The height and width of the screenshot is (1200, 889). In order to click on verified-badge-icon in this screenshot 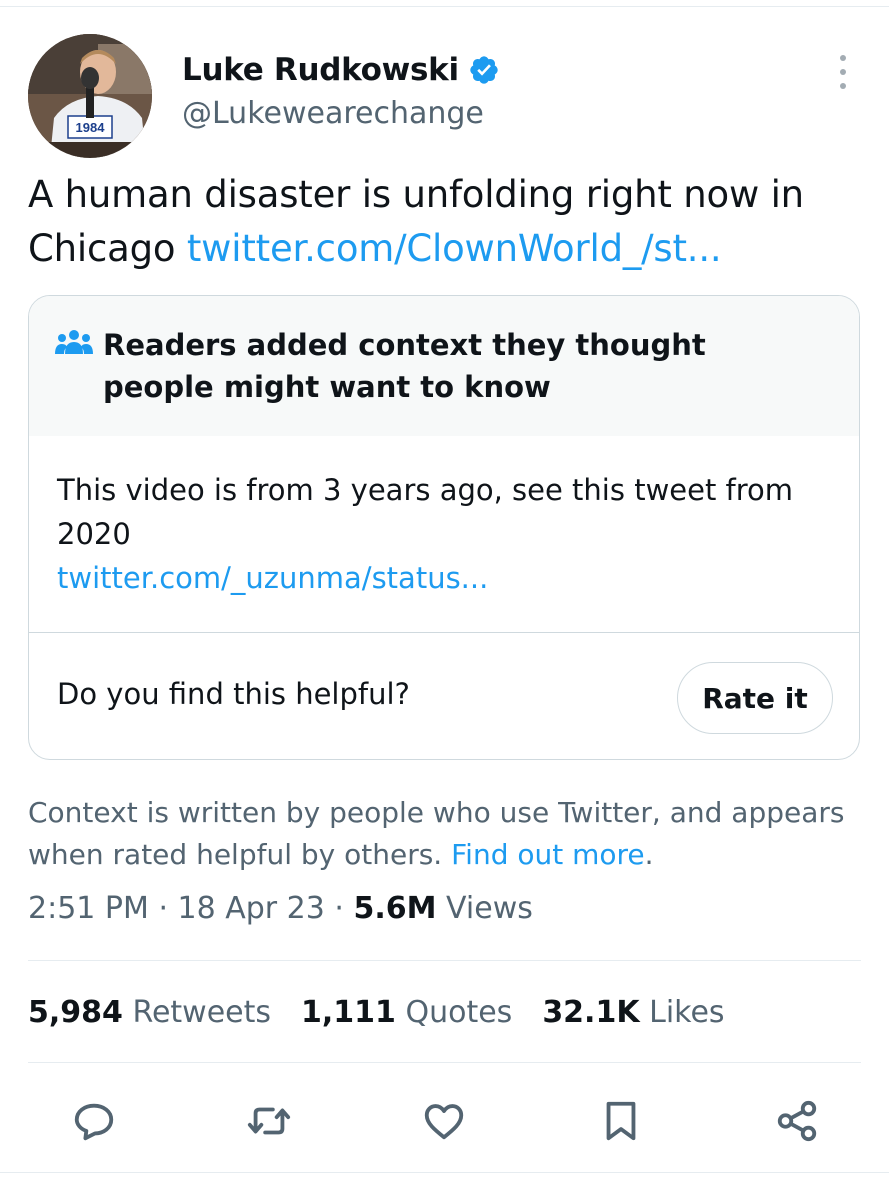, I will do `click(484, 70)`.